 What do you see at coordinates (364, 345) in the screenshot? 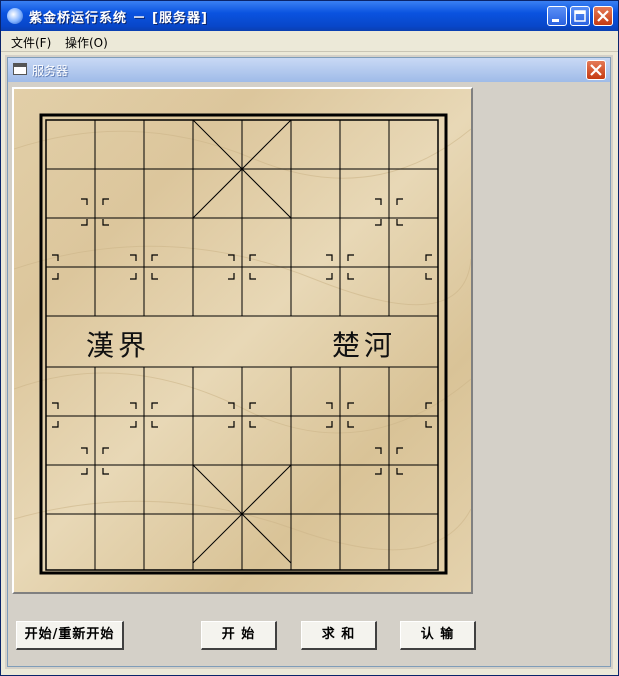
I see `river-label-right: 楚河` at bounding box center [364, 345].